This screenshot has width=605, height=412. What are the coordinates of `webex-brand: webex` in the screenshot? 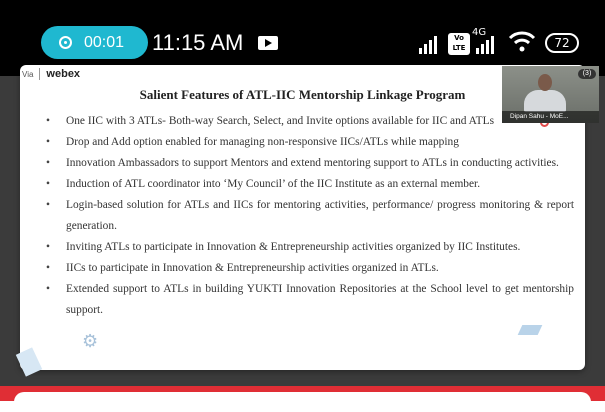 It's located at (63, 74).